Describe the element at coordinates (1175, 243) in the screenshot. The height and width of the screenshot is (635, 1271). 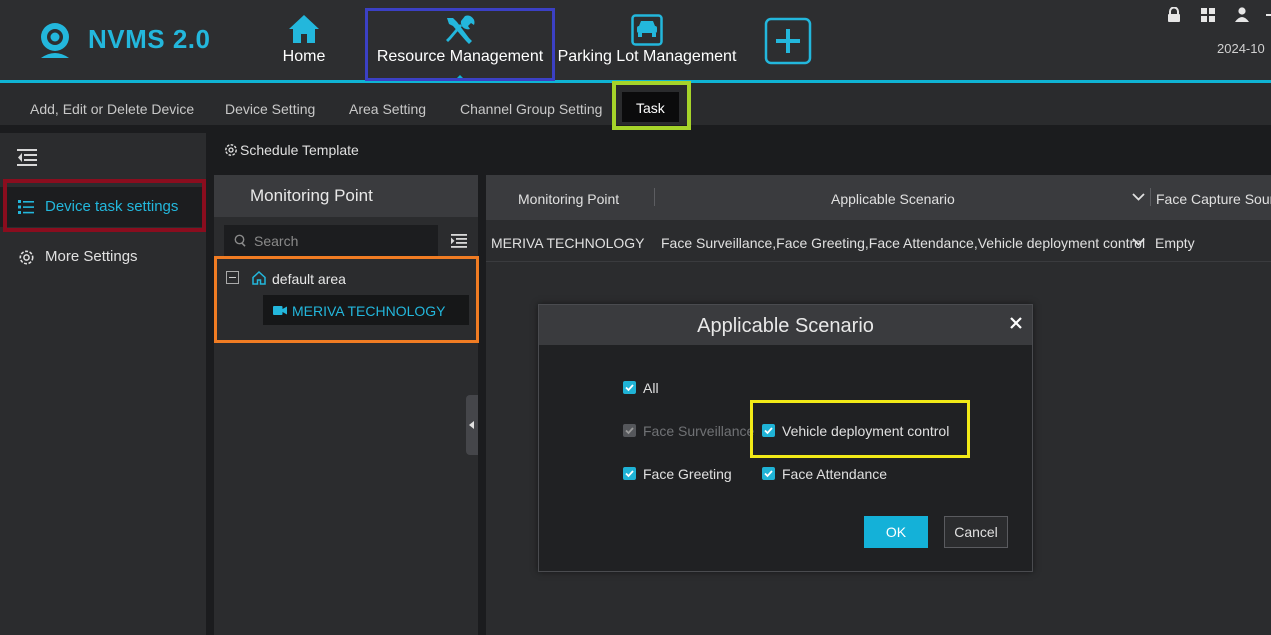
I see `cell-face-capture-source: Empty` at that location.